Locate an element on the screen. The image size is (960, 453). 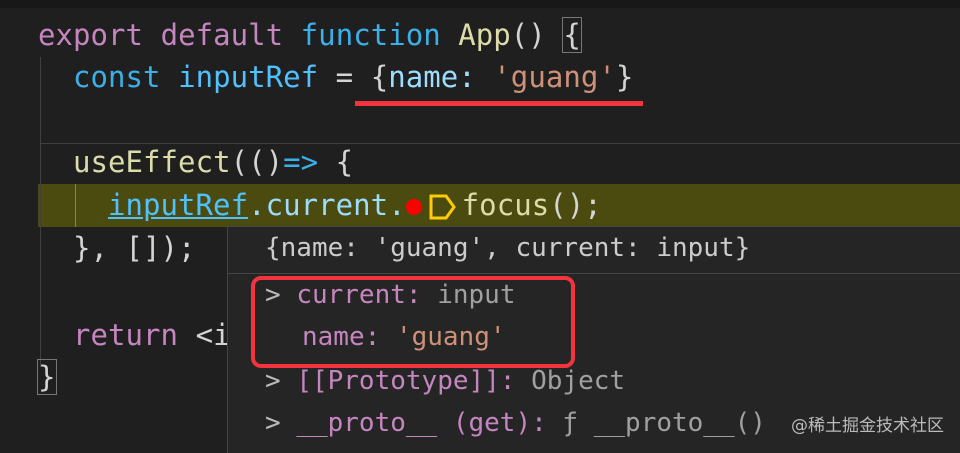
hover-row-proto-getter: > __proto__ (get): ƒ __proto__() is located at coordinates (515, 423).